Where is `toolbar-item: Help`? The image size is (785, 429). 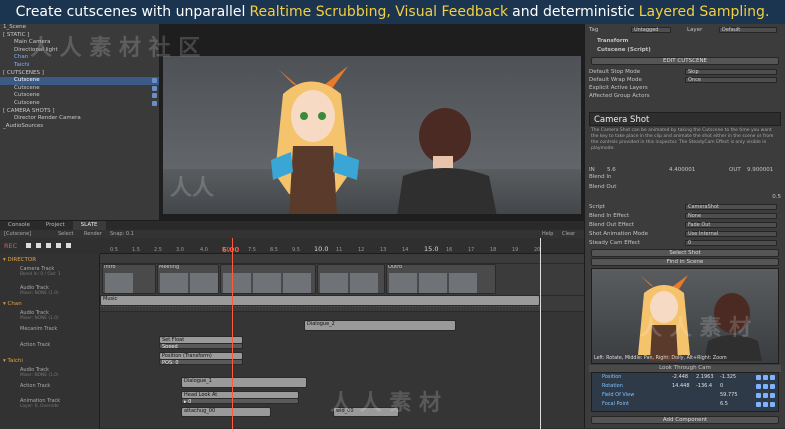 toolbar-item: Help is located at coordinates (547, 234).